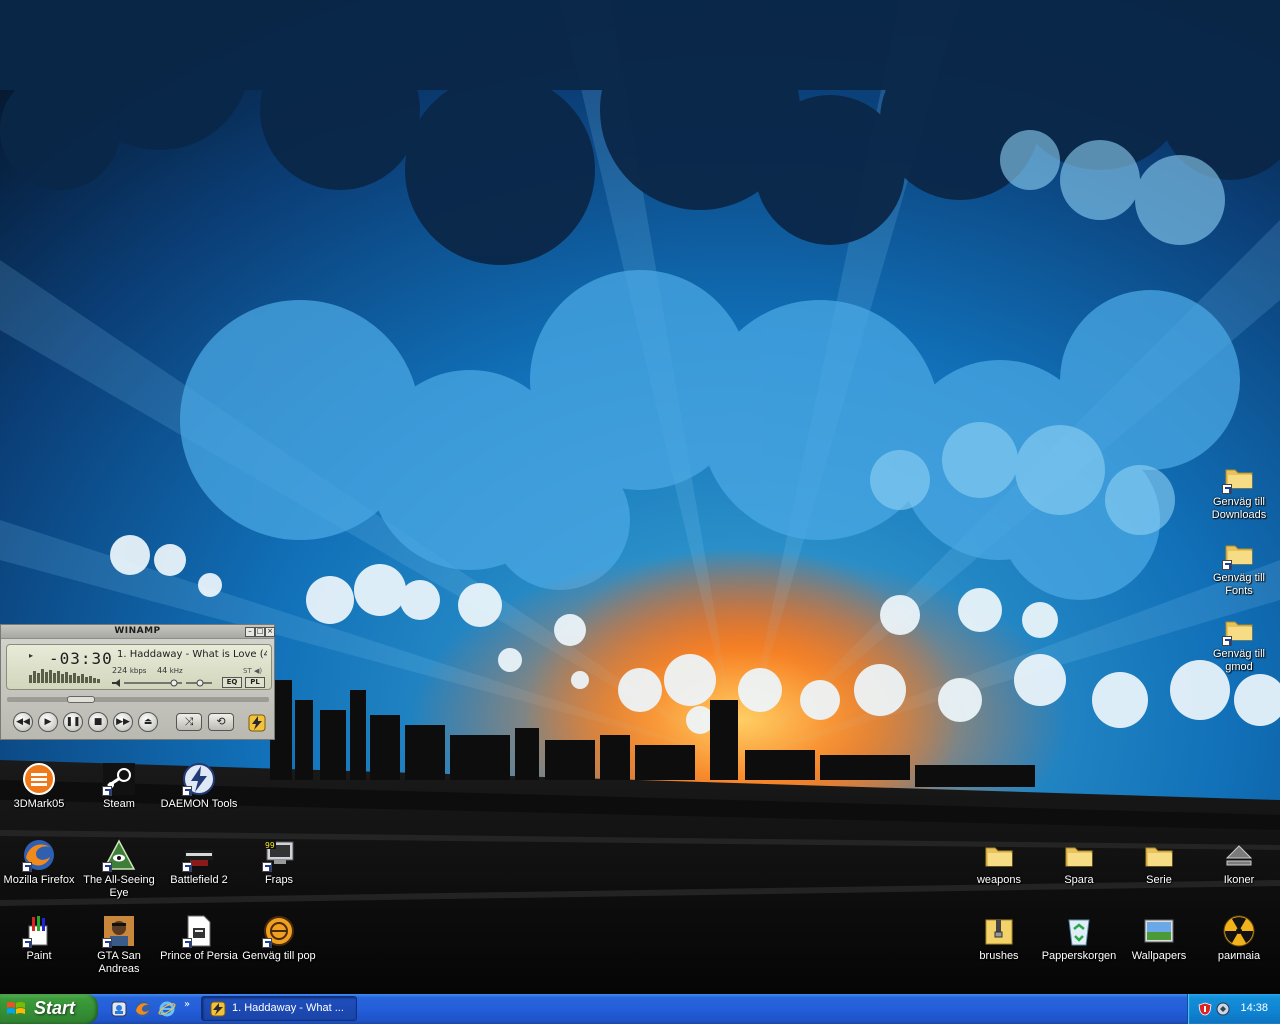 This screenshot has width=1280, height=1024. I want to click on repeat-button: ⟲, so click(221, 722).